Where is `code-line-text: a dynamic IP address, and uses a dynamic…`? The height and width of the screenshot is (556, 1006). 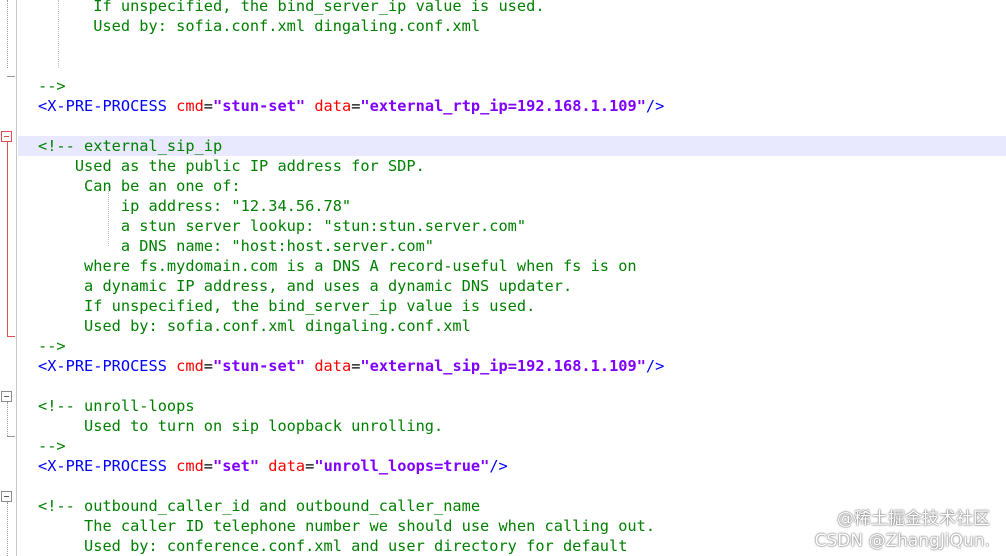
code-line-text: a dynamic IP address, and uses a dynamic… is located at coordinates (305, 286).